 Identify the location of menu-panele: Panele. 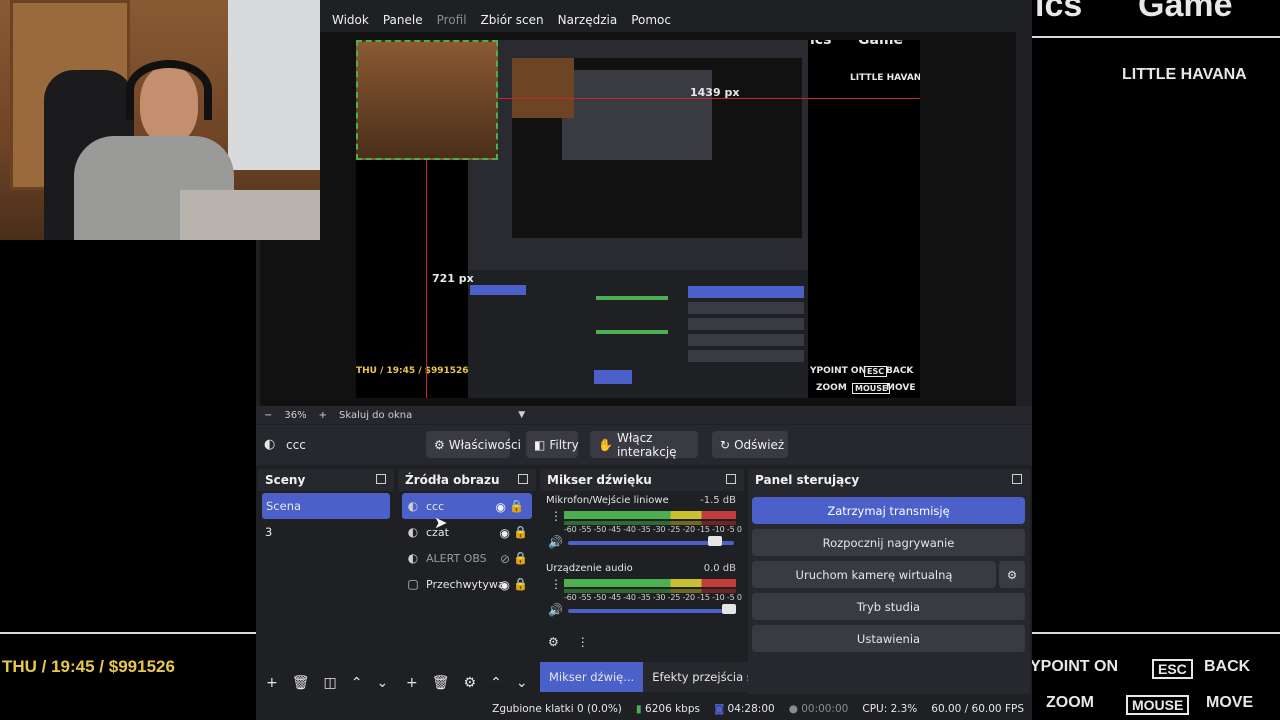
(403, 20).